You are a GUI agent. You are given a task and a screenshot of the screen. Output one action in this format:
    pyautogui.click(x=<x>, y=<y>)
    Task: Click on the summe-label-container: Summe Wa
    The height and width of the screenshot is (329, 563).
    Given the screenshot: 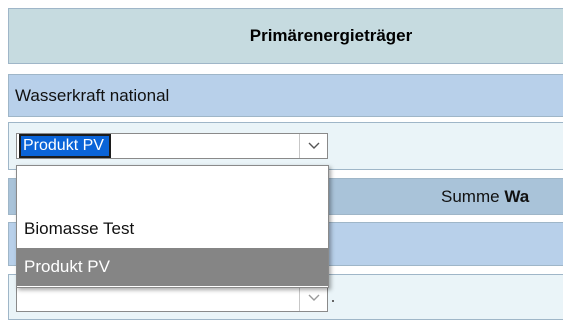 What is the action you would take?
    pyautogui.click(x=485, y=197)
    